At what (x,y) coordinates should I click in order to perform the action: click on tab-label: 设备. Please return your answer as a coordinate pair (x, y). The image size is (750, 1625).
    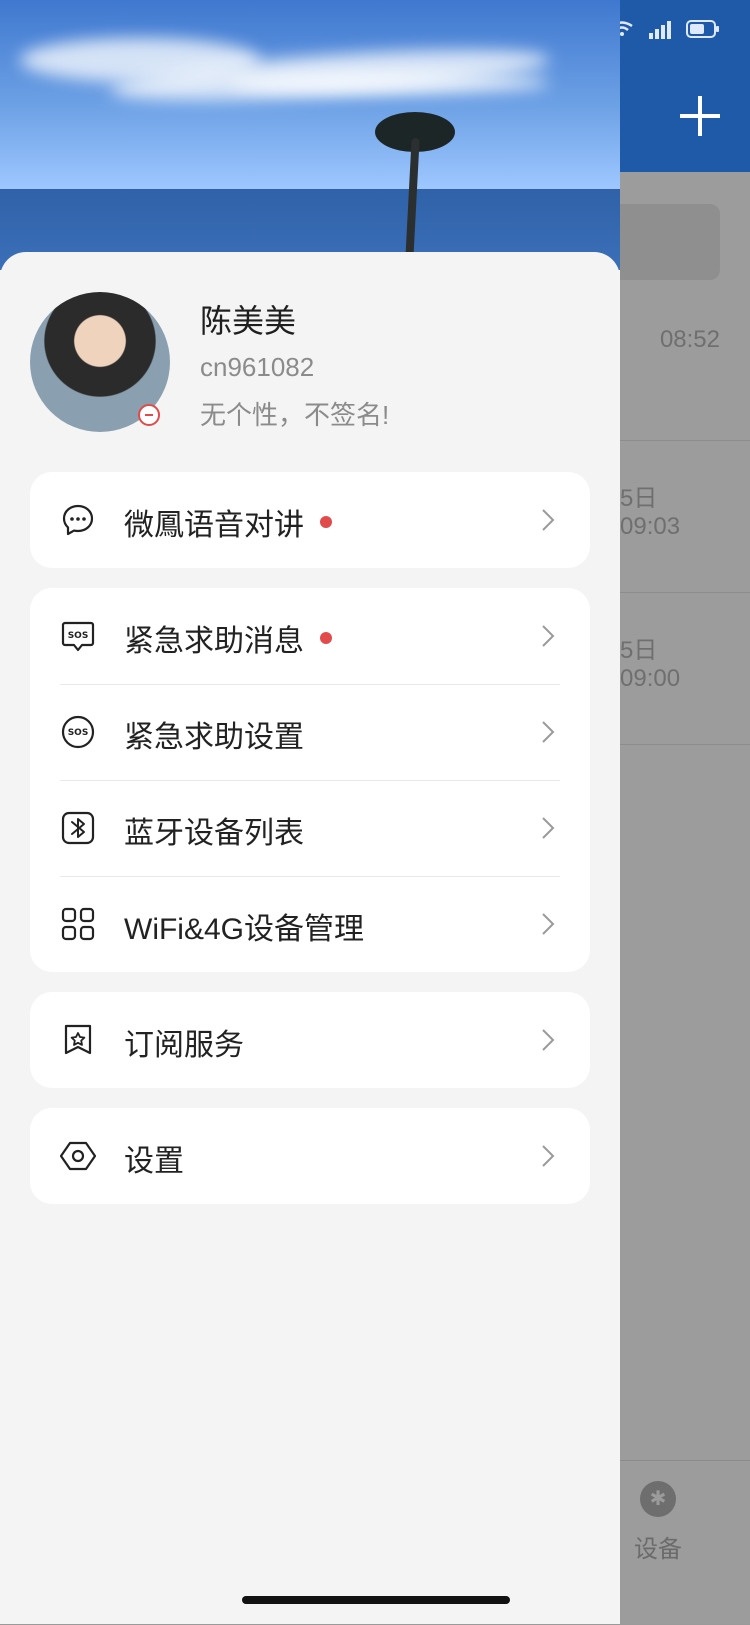
    Looking at the image, I should click on (658, 1549).